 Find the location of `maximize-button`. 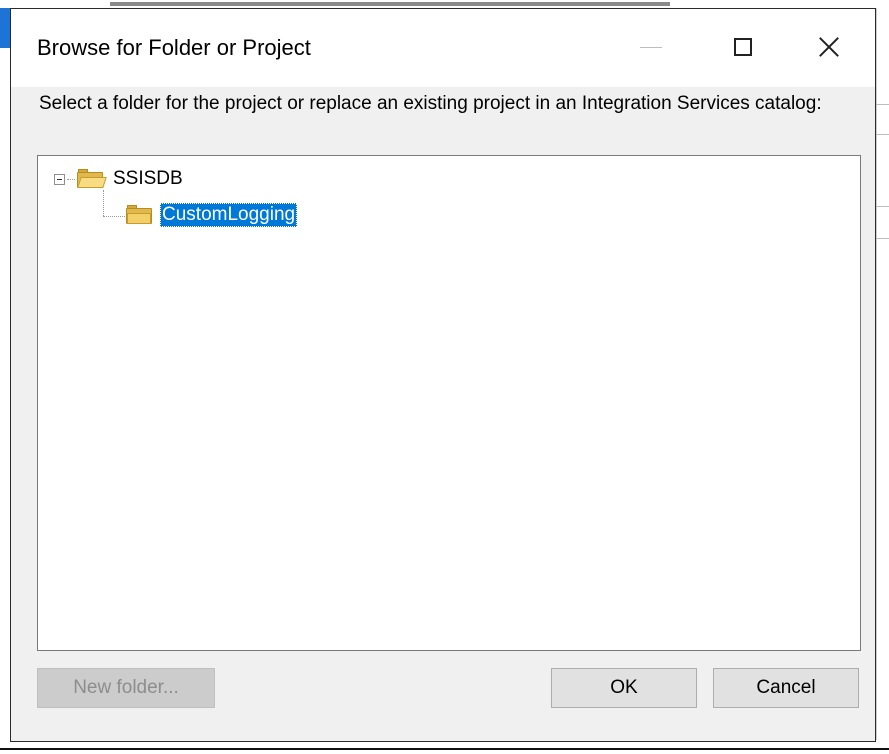

maximize-button is located at coordinates (743, 47).